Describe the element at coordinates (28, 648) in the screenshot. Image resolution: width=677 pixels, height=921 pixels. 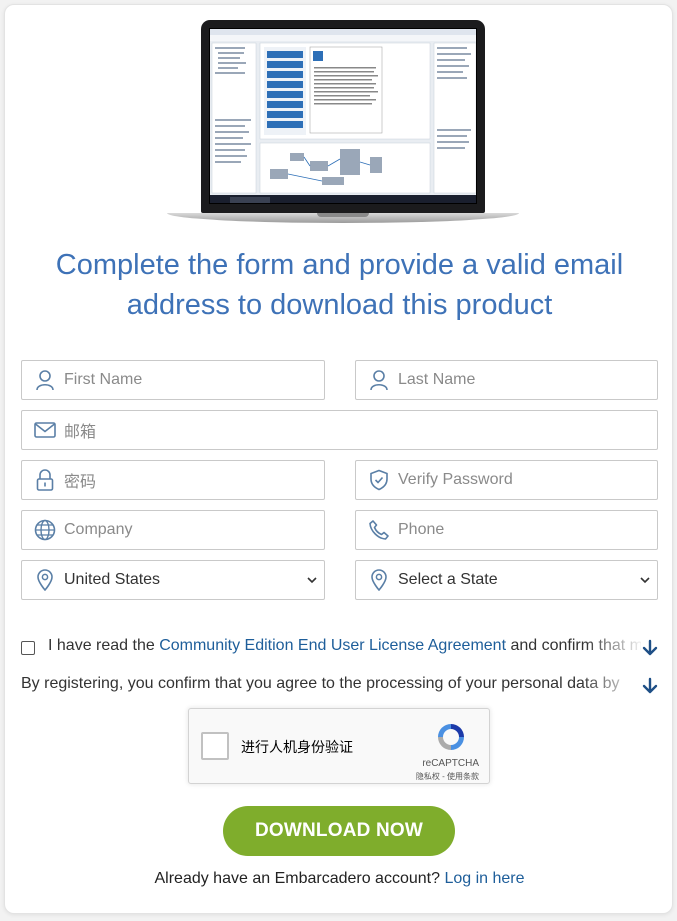
I see `agreement-checkbox` at that location.